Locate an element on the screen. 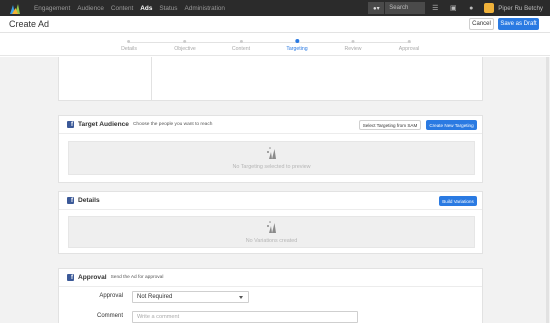 The width and height of the screenshot is (550, 323). inbox-icon: ▣ is located at coordinates (453, 8).